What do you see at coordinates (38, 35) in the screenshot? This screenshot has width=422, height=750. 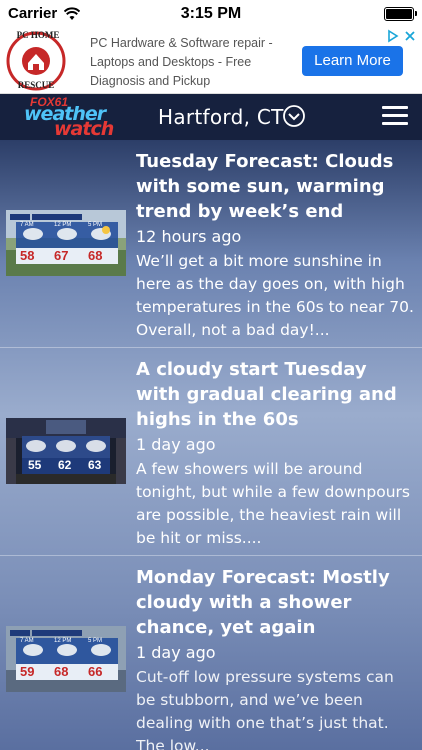 I see `ad-logo-top-text: PC HOME` at bounding box center [38, 35].